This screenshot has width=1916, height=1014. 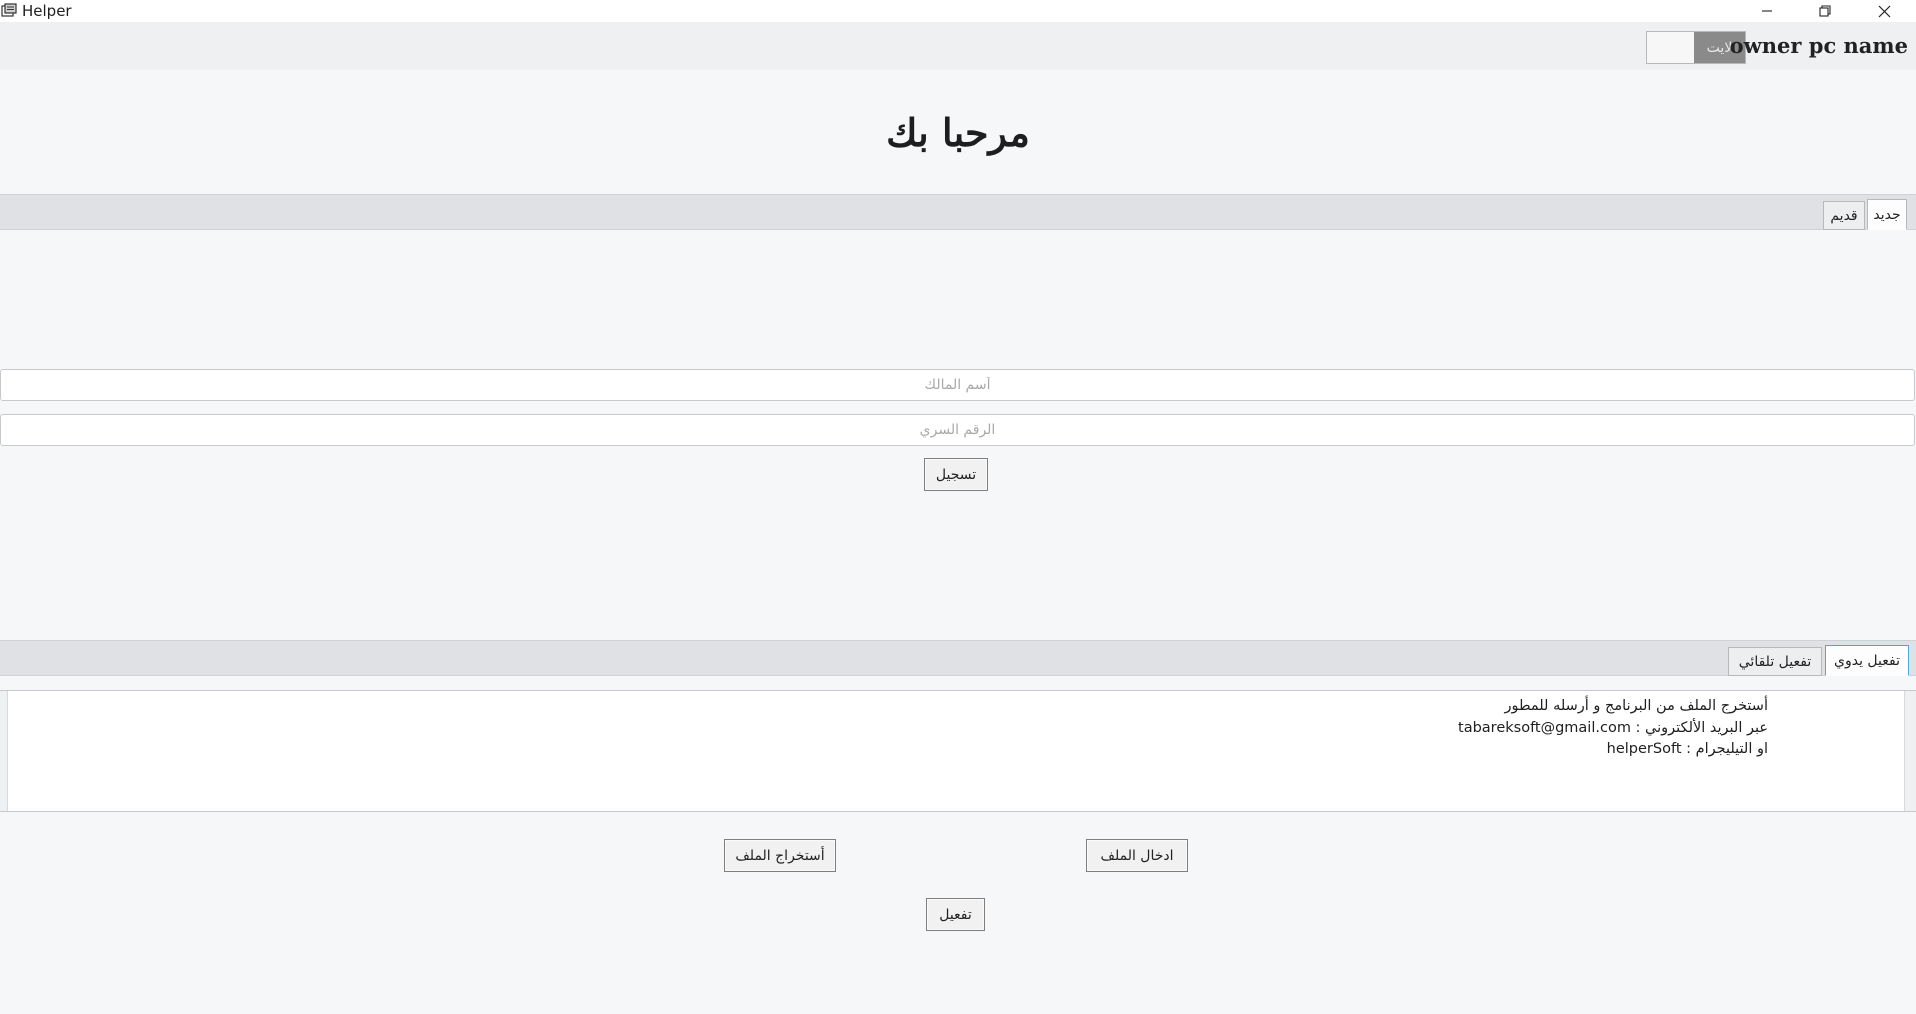 I want to click on textarea-left-edge, so click(x=4, y=751).